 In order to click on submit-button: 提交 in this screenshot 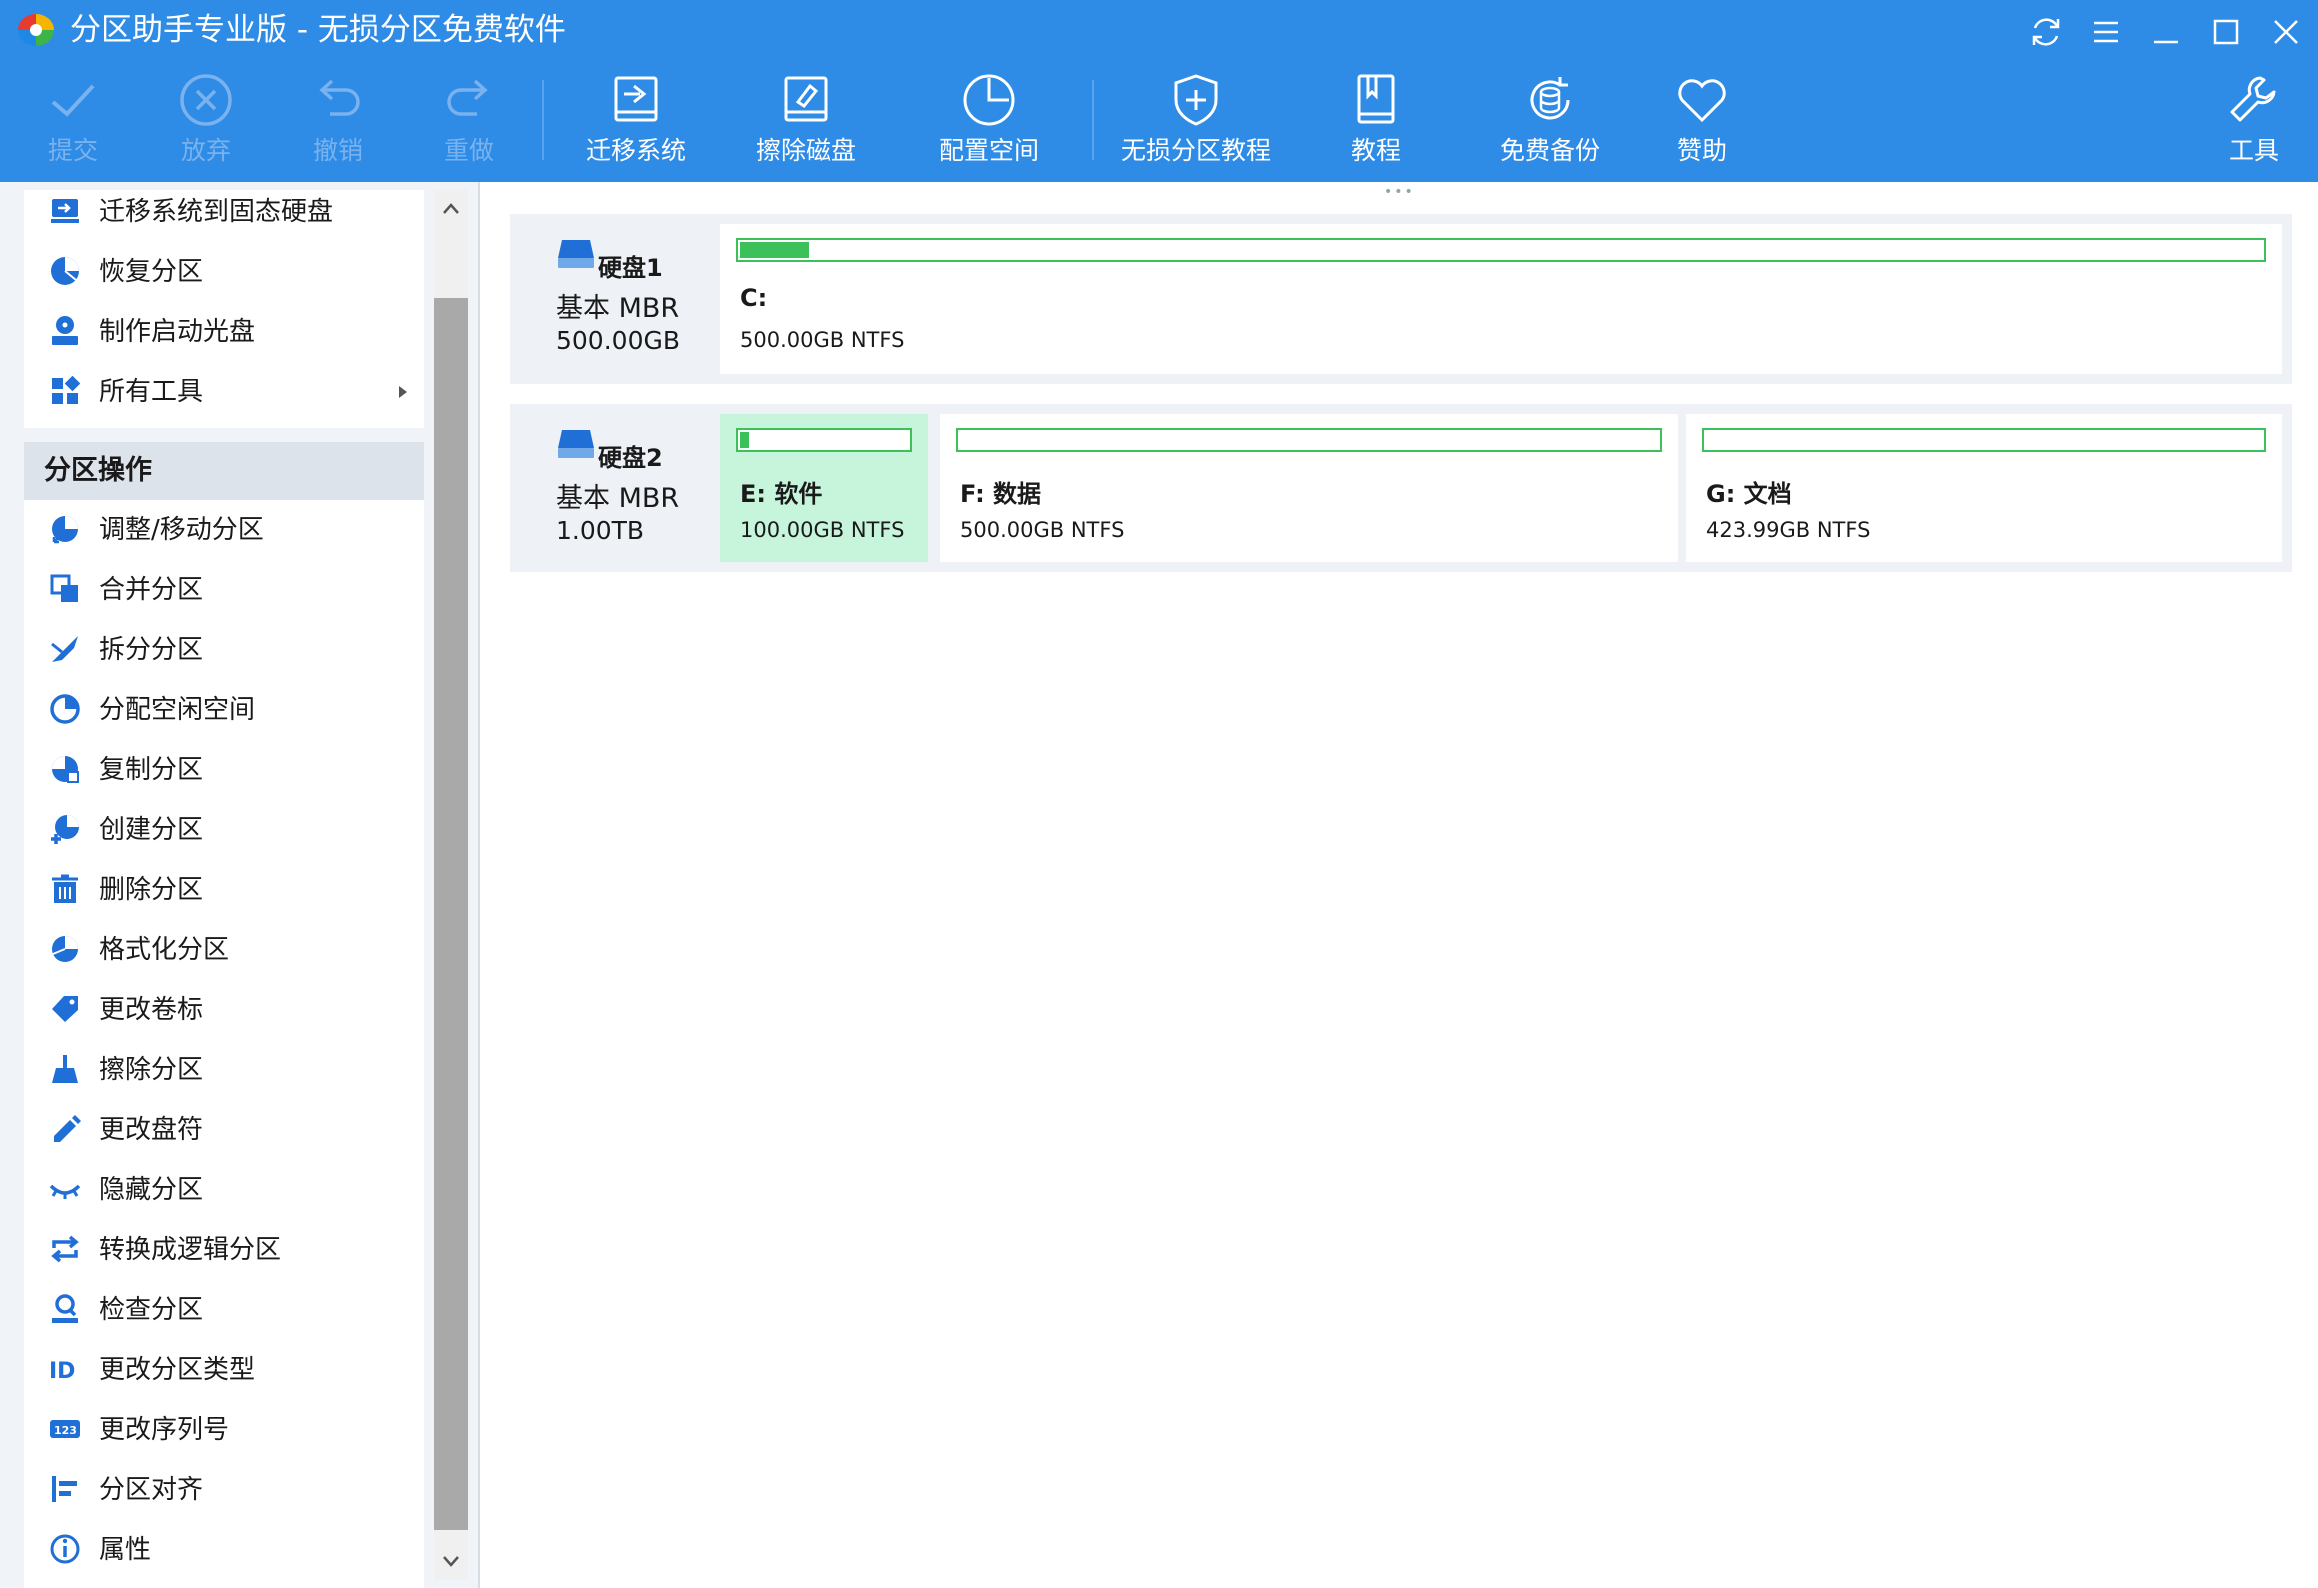, I will do `click(73, 120)`.